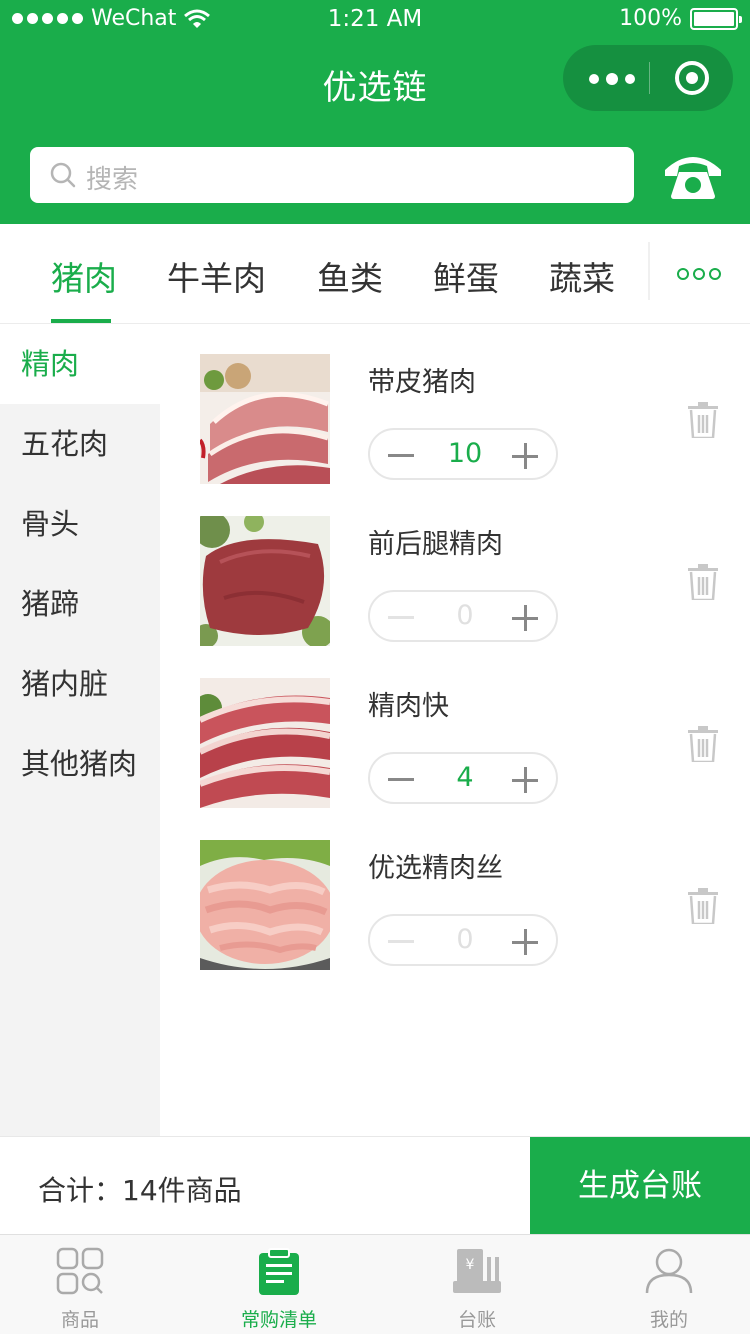 The width and height of the screenshot is (750, 1334). What do you see at coordinates (84, 276) in the screenshot?
I see `tab-pork: 猪肉` at bounding box center [84, 276].